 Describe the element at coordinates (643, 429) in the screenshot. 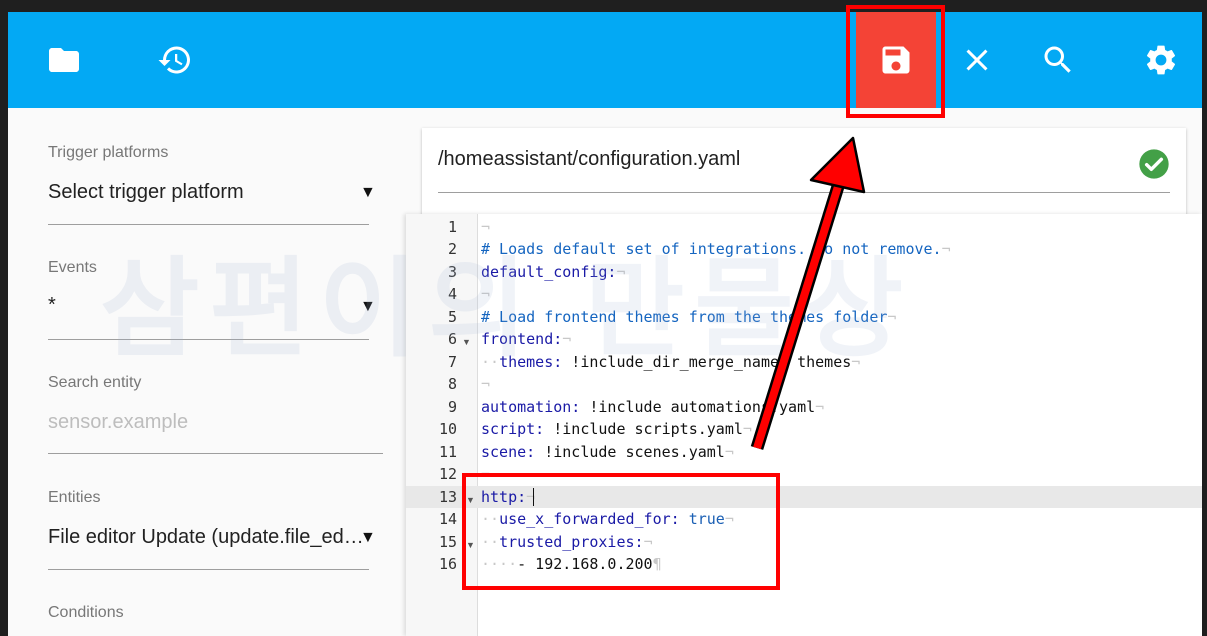

I see `yaml-value: !include scripts.yaml` at that location.